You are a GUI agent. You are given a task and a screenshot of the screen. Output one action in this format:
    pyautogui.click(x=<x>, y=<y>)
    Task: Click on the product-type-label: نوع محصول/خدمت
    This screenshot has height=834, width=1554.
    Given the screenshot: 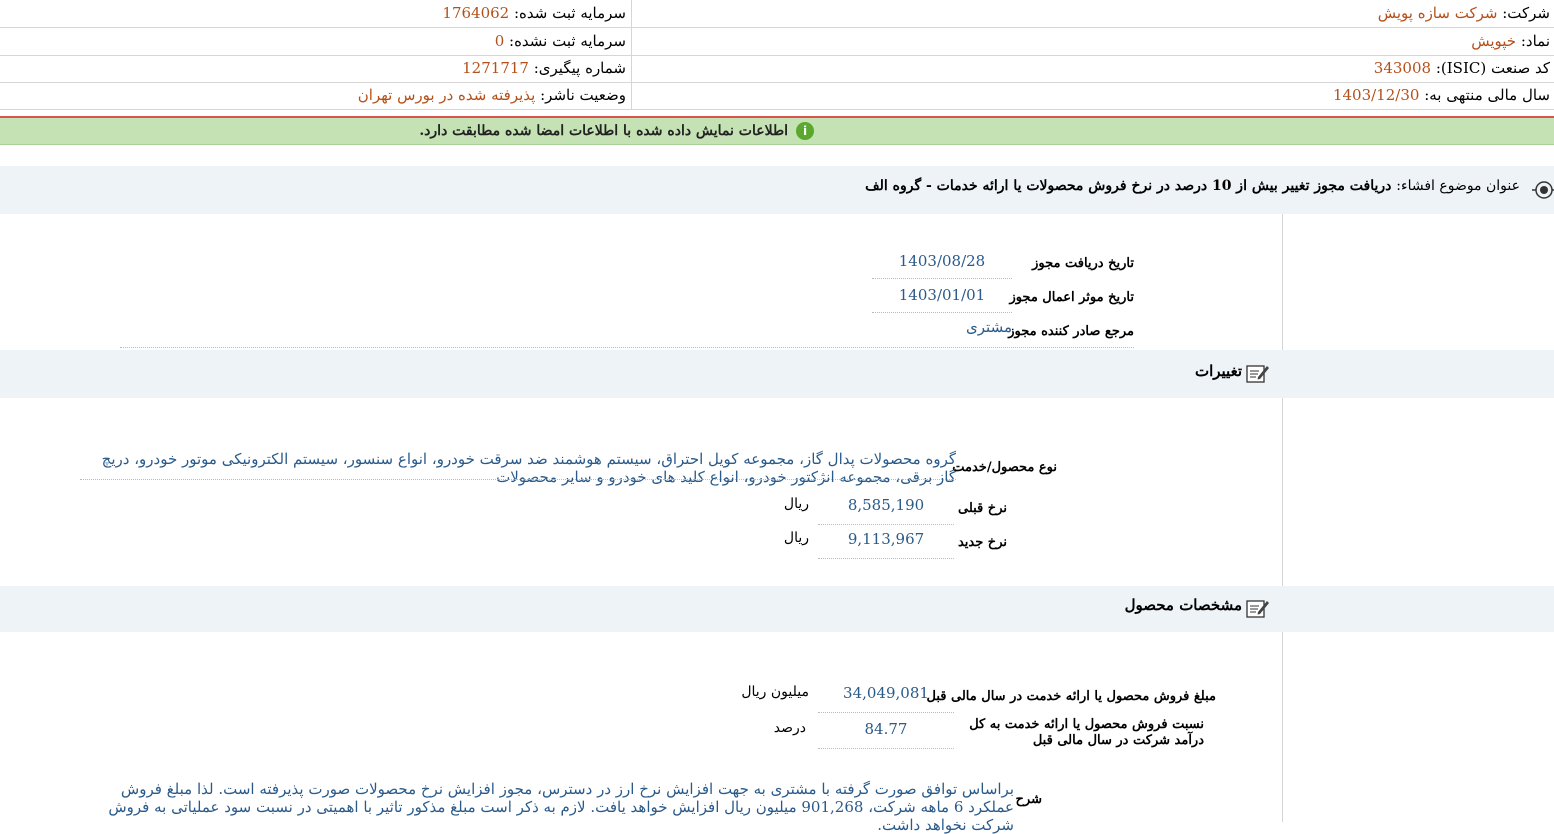 What is the action you would take?
    pyautogui.click(x=1004, y=467)
    